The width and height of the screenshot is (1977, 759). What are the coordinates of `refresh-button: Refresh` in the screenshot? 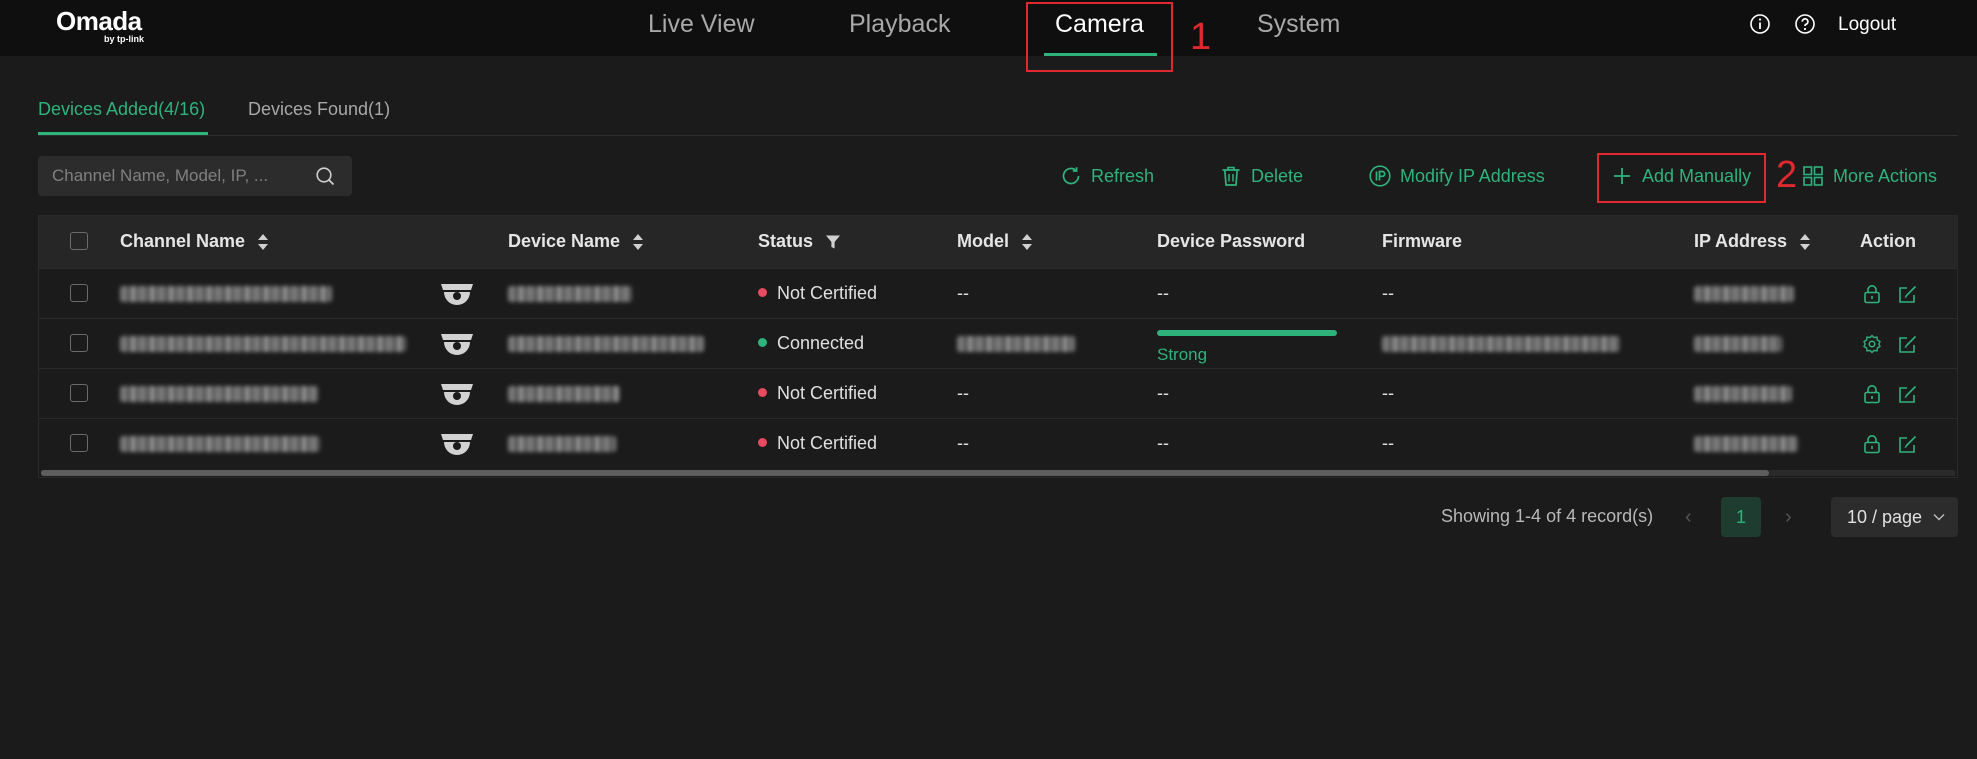 It's located at (1106, 176).